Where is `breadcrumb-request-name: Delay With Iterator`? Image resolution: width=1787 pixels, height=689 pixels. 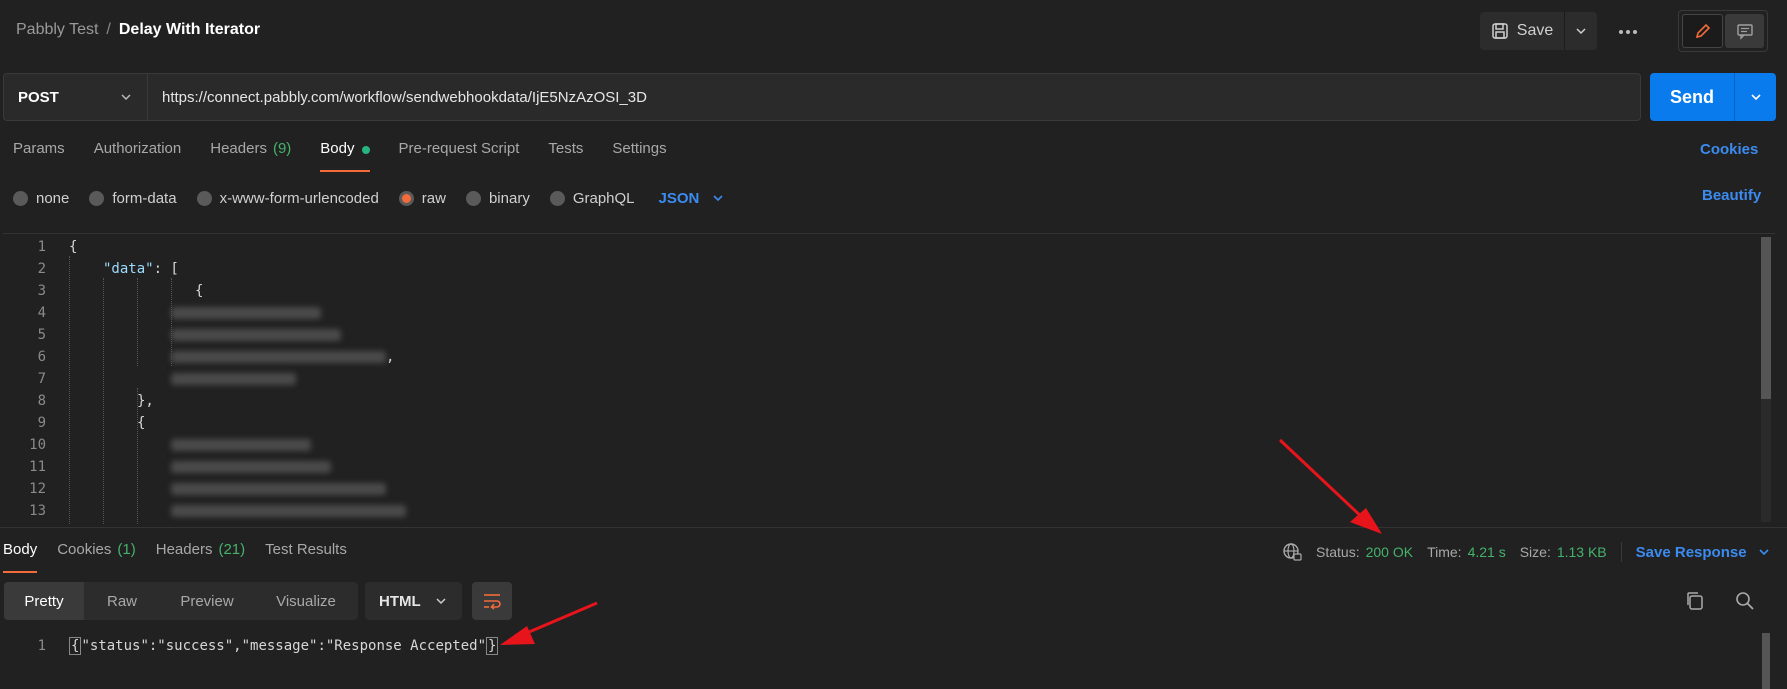
breadcrumb-request-name: Delay With Iterator is located at coordinates (189, 30).